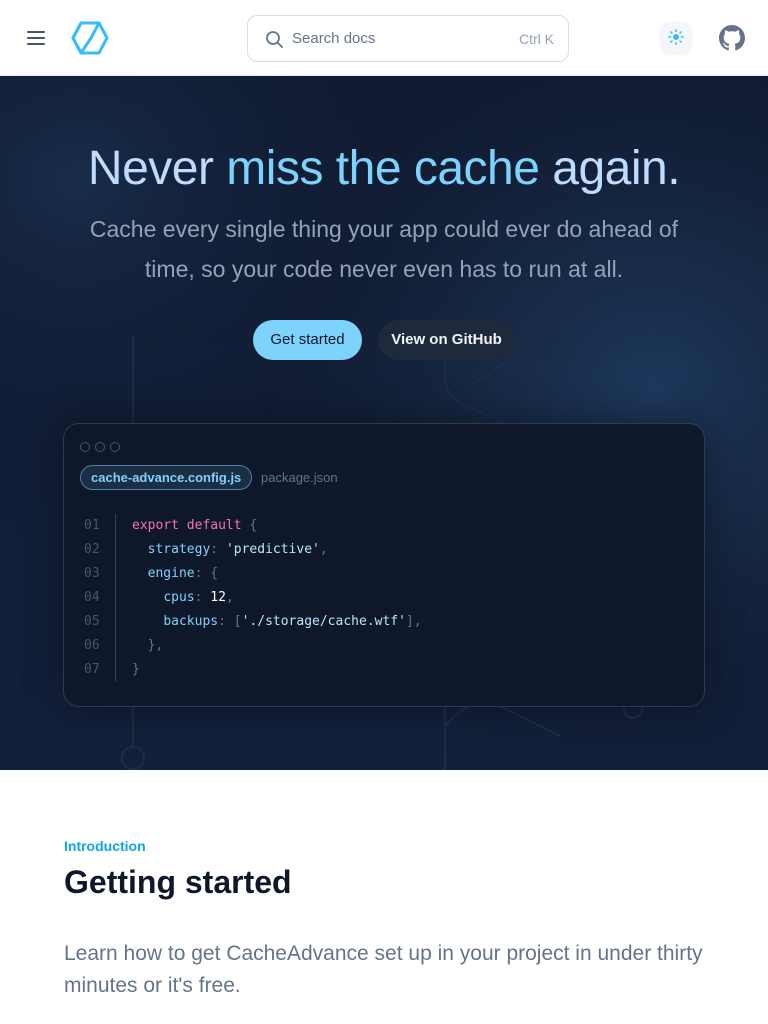 The height and width of the screenshot is (1024, 768). Describe the element at coordinates (732, 38) in the screenshot. I see `github-icon` at that location.